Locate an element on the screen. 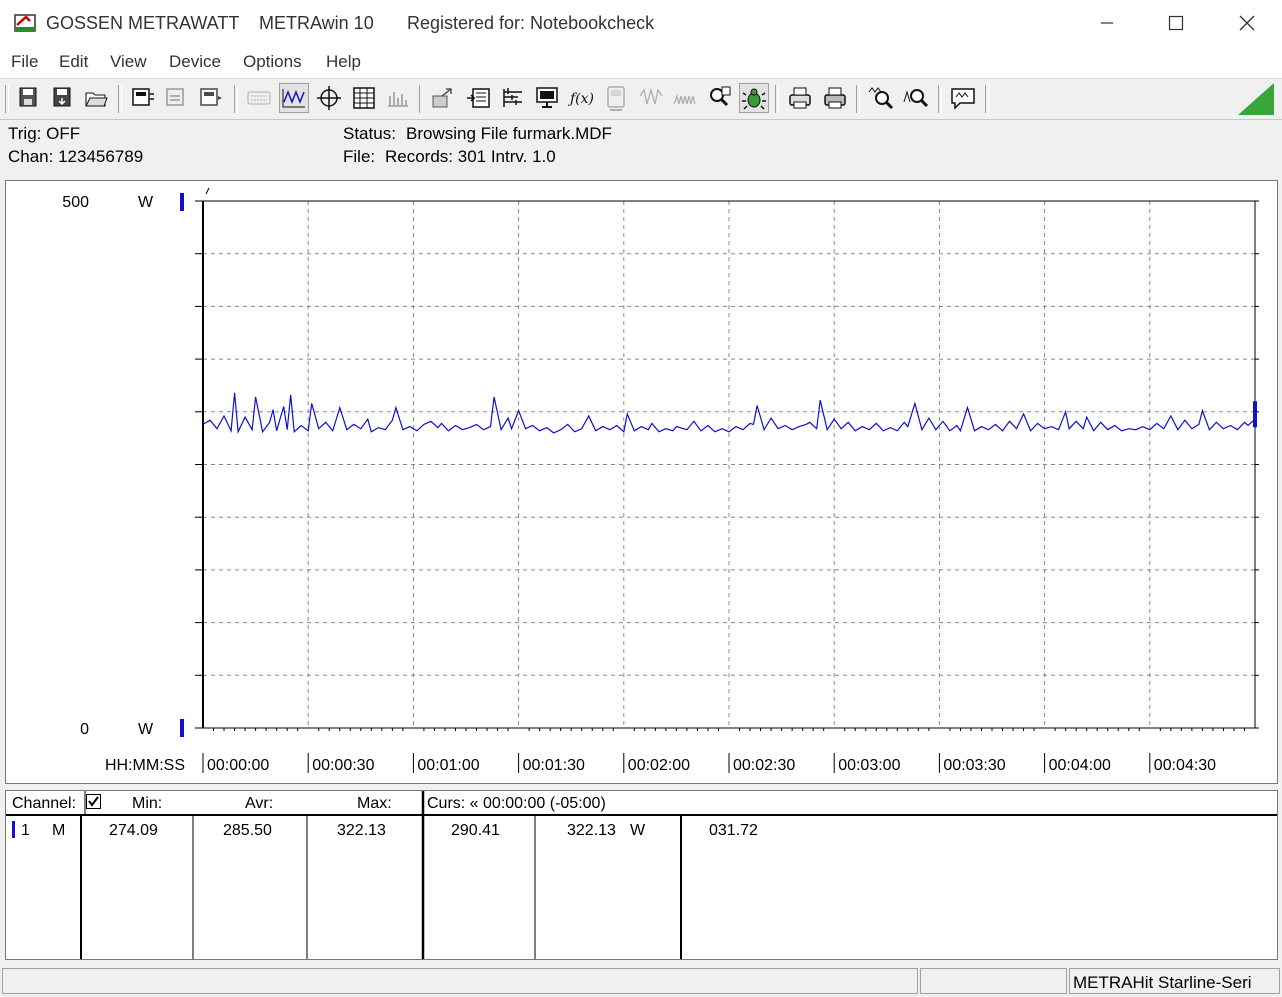 The height and width of the screenshot is (997, 1282). save-data-icon is located at coordinates (62, 97).